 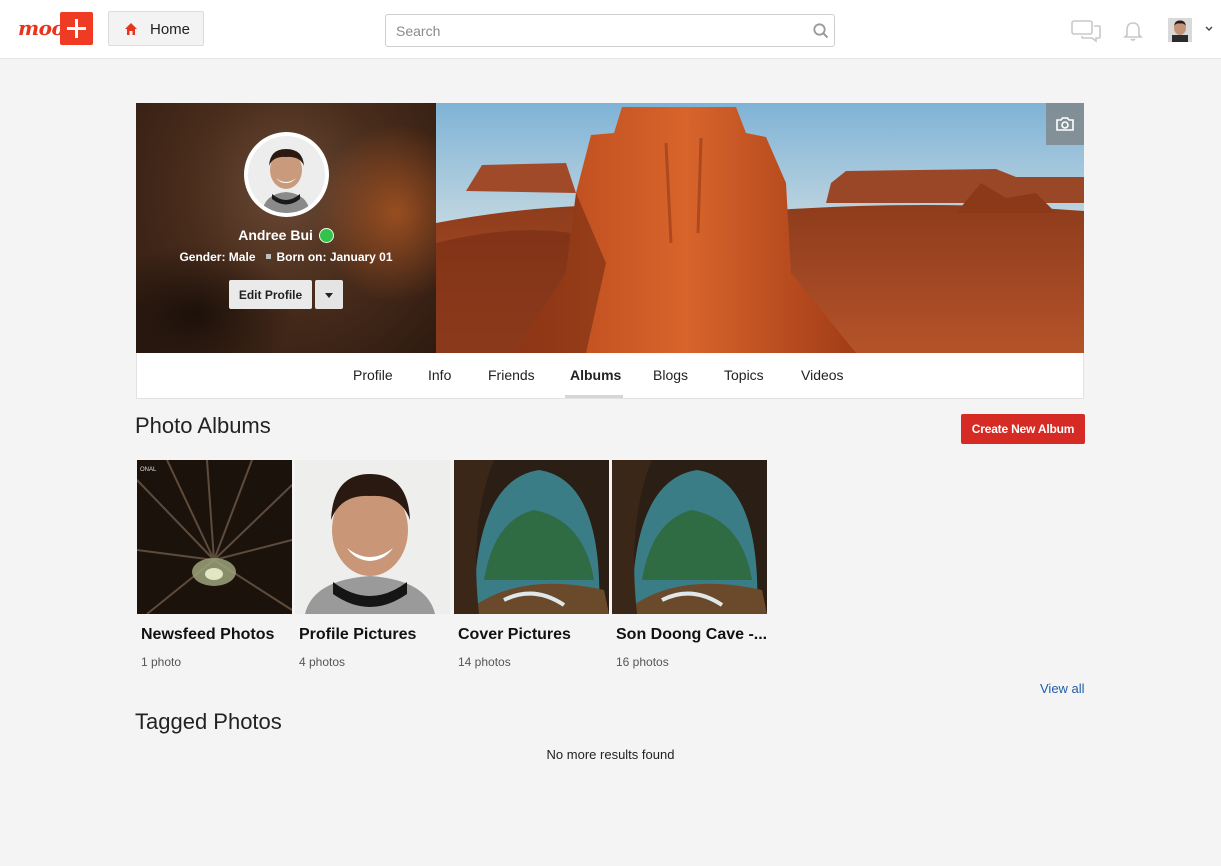 I want to click on album-card: Son Doong Cave -... 16 photos, so click(x=689, y=575).